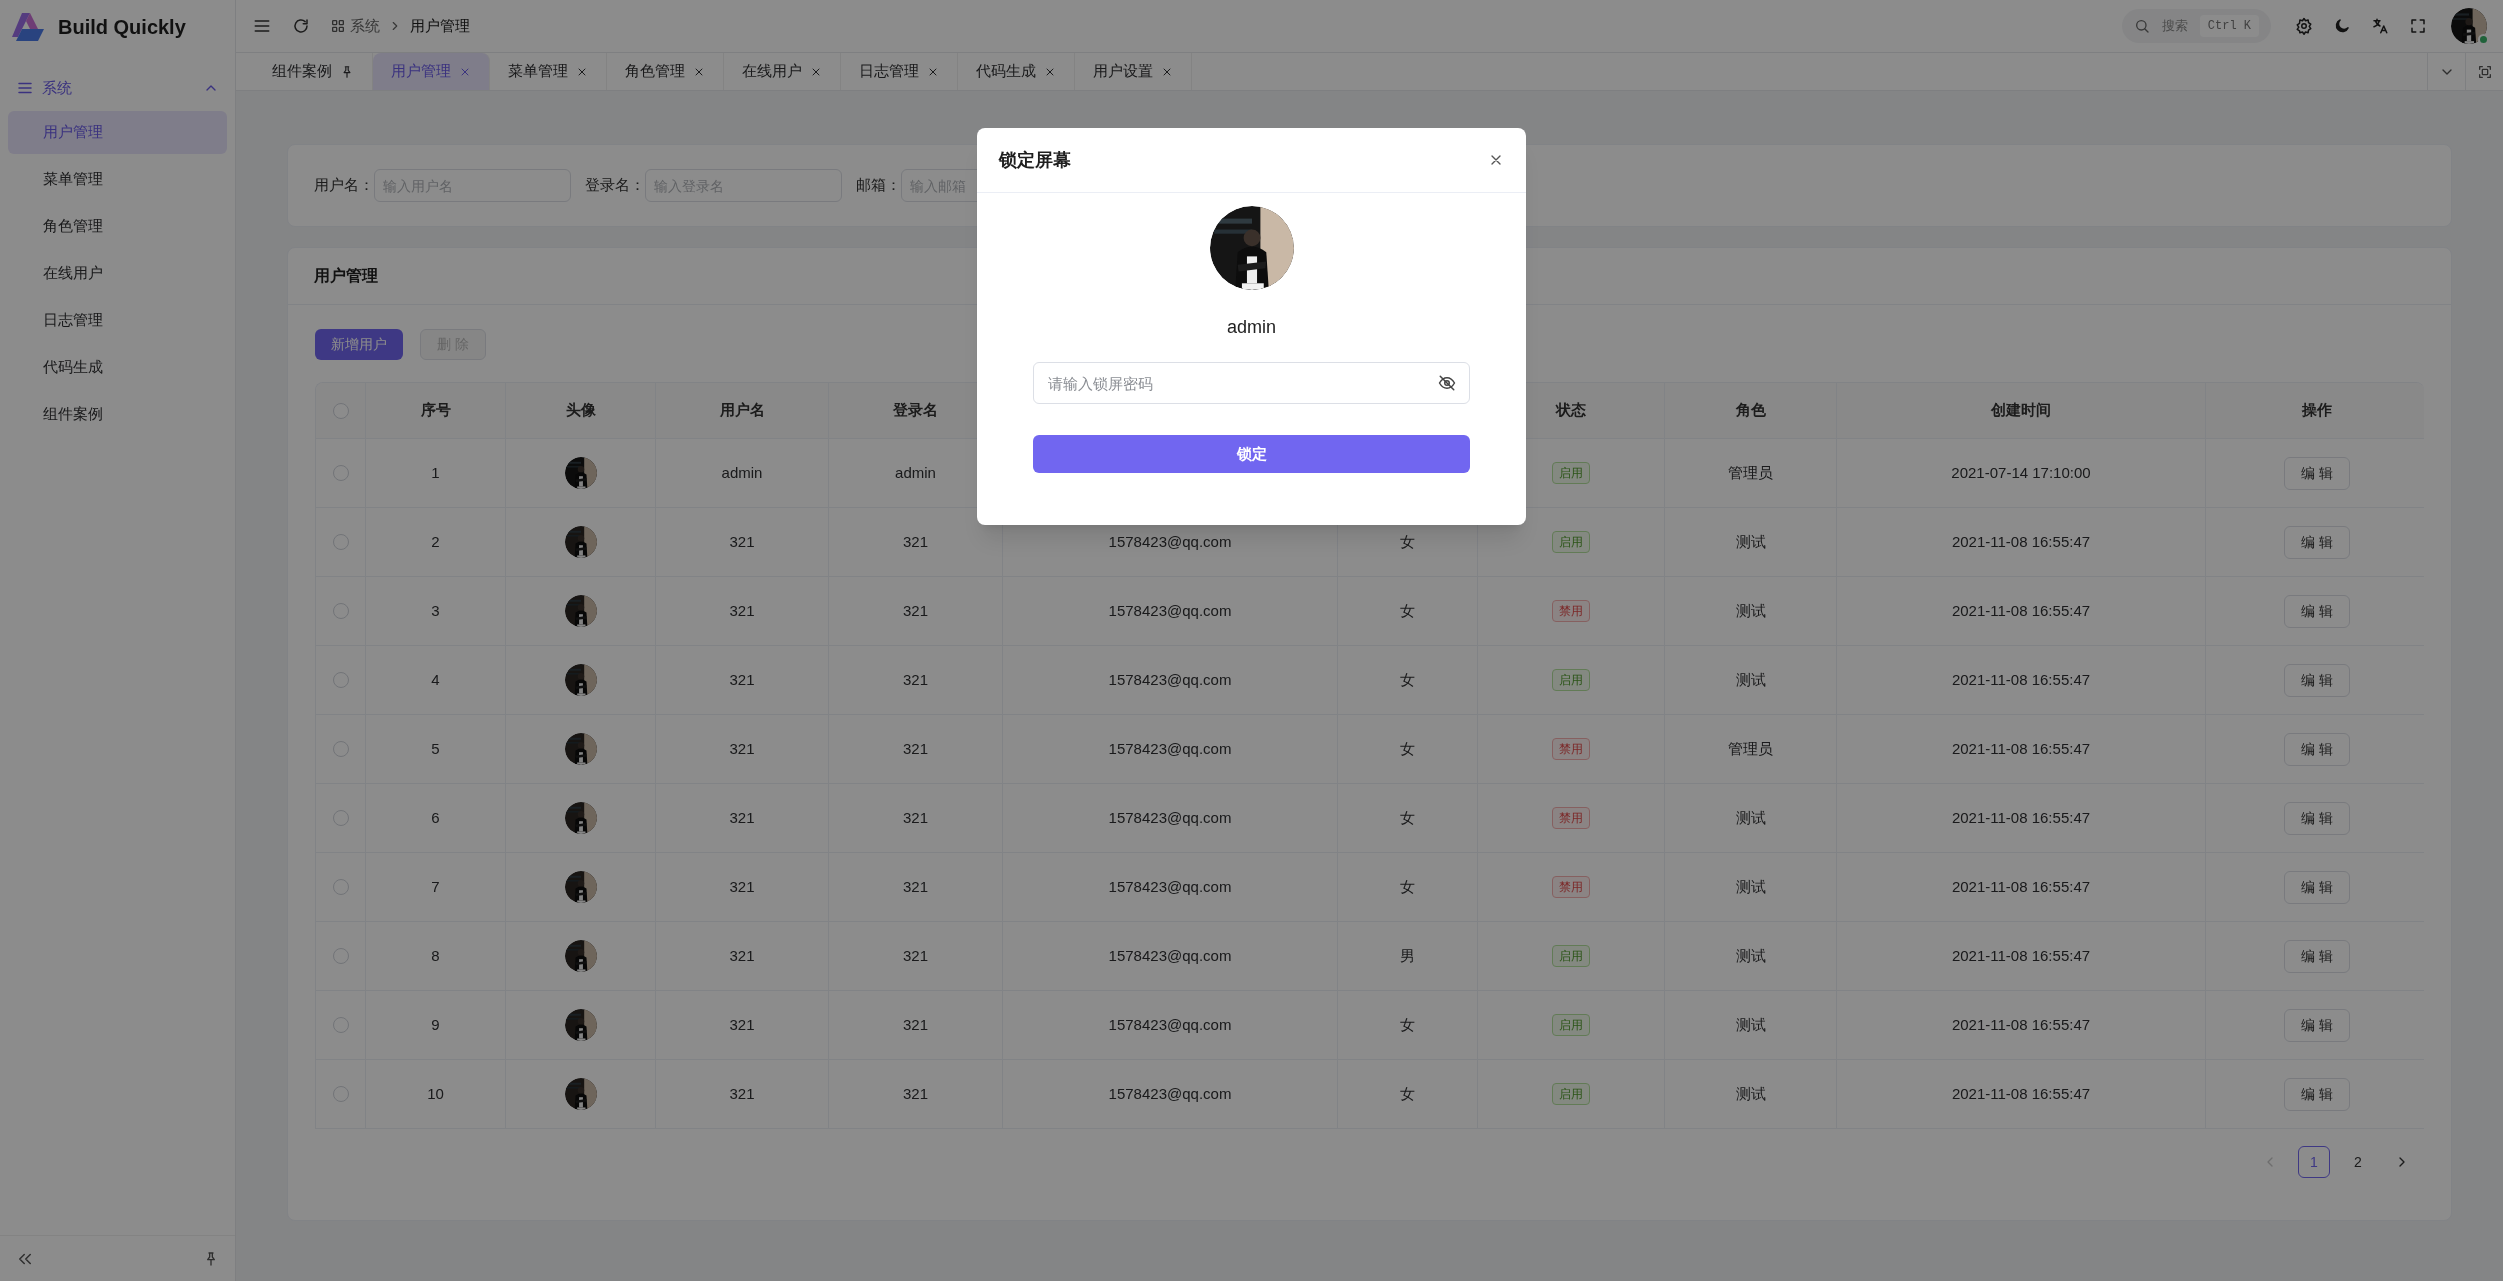  Describe the element at coordinates (435, 886) in the screenshot. I see `table-cell-text: 7` at that location.